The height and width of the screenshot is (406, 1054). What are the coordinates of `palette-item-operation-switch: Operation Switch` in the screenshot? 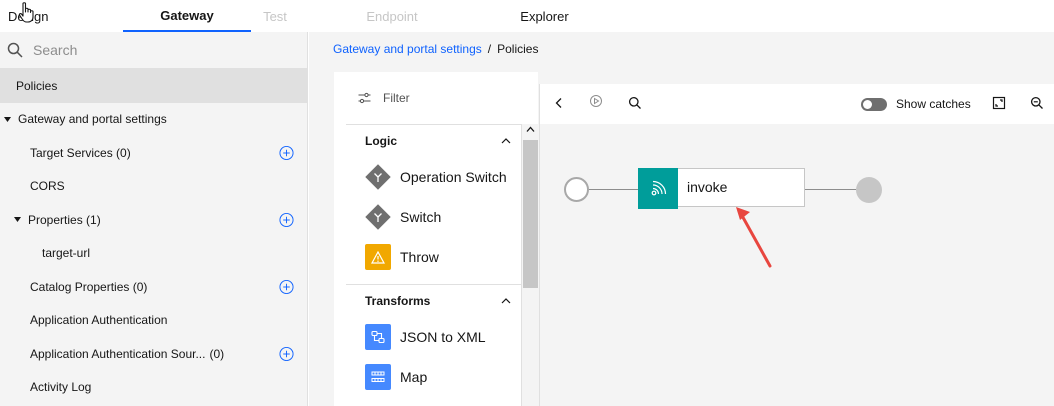 It's located at (433, 177).